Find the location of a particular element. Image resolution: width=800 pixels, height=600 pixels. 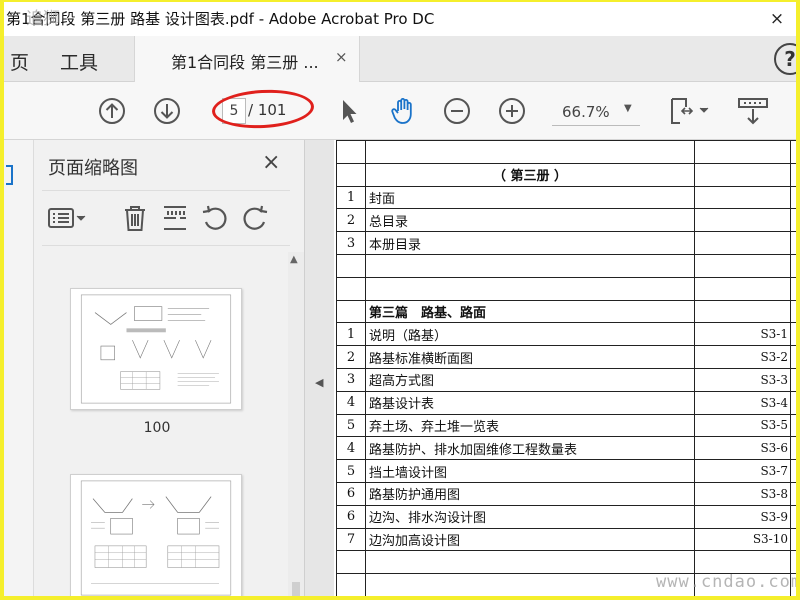

row-number: 3 is located at coordinates (351, 243).